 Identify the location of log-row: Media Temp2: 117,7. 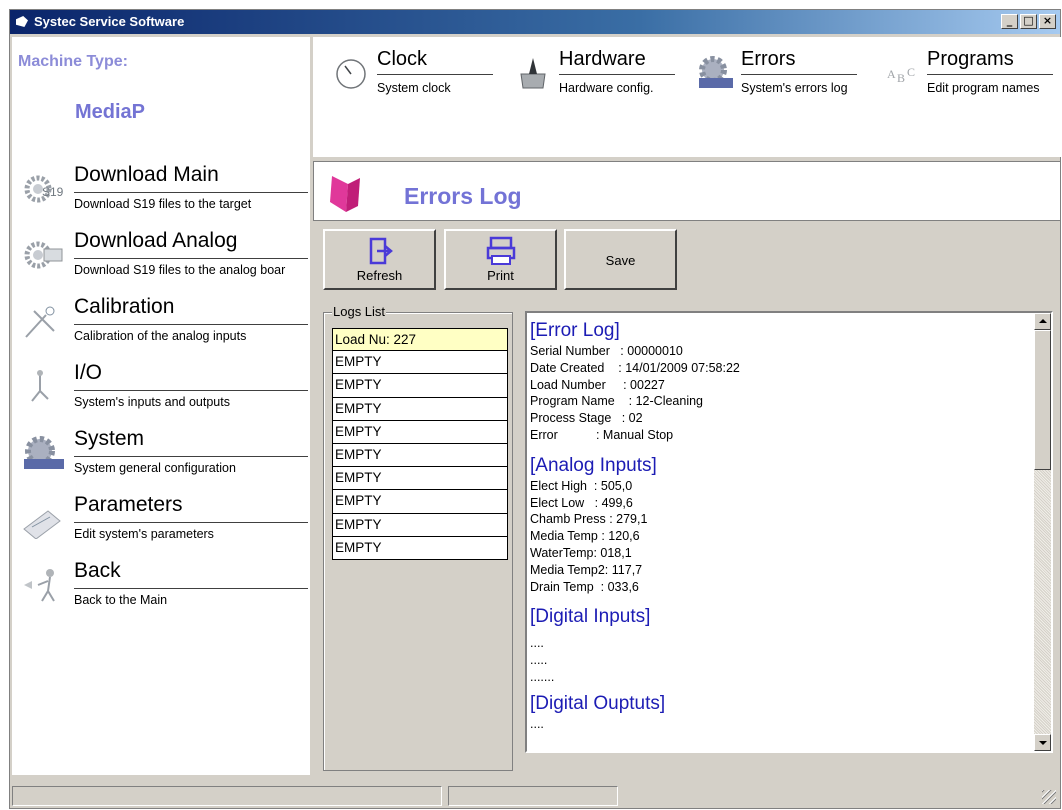
(777, 570).